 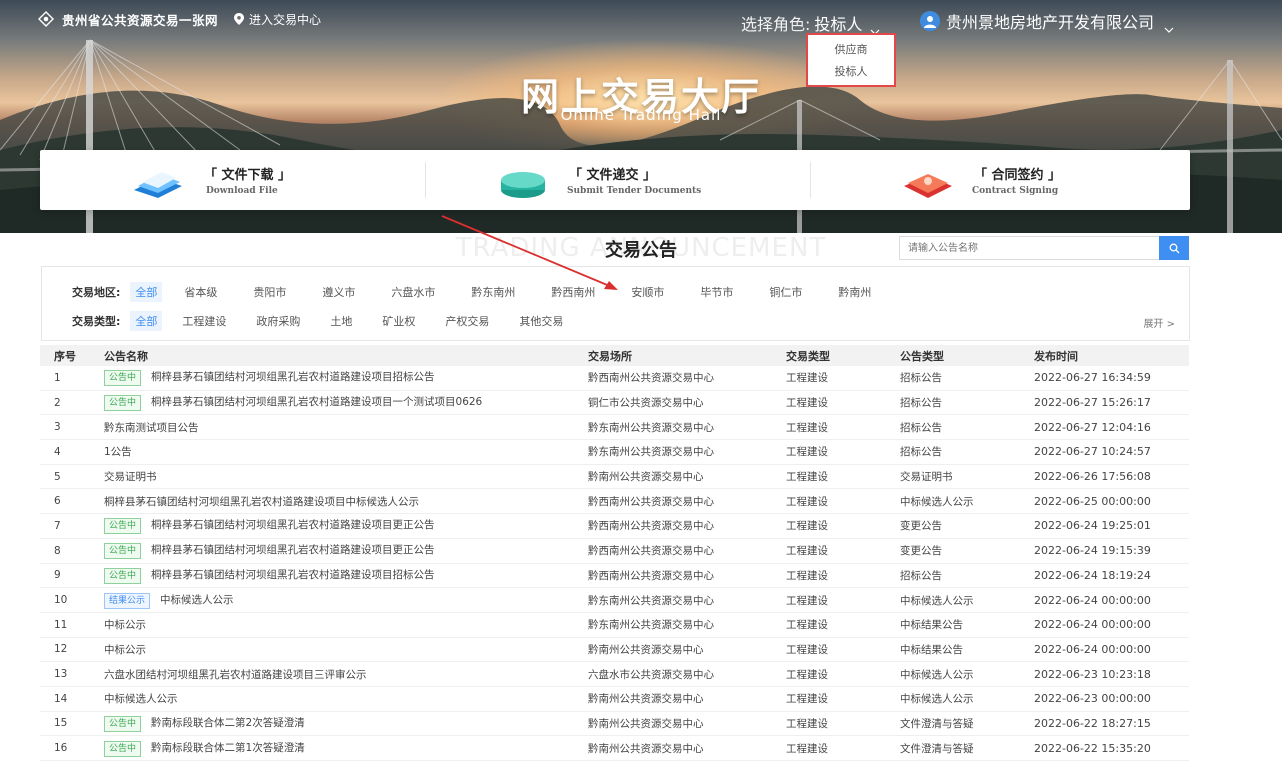 What do you see at coordinates (118, 452) in the screenshot?
I see `announcement-name-link: 1公告` at bounding box center [118, 452].